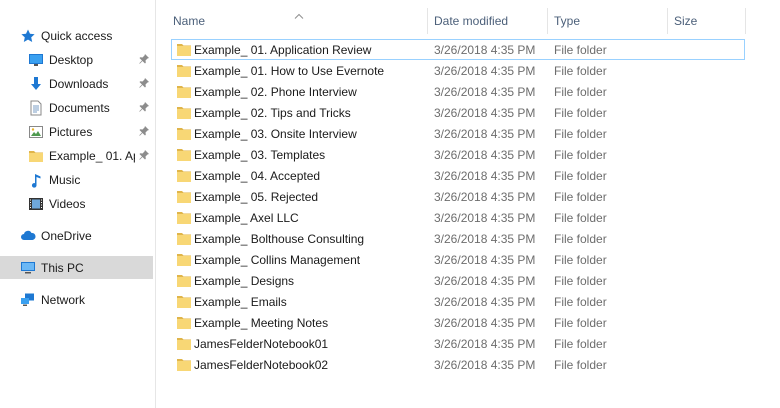  Describe the element at coordinates (36, 180) in the screenshot. I see `music-icon` at that location.